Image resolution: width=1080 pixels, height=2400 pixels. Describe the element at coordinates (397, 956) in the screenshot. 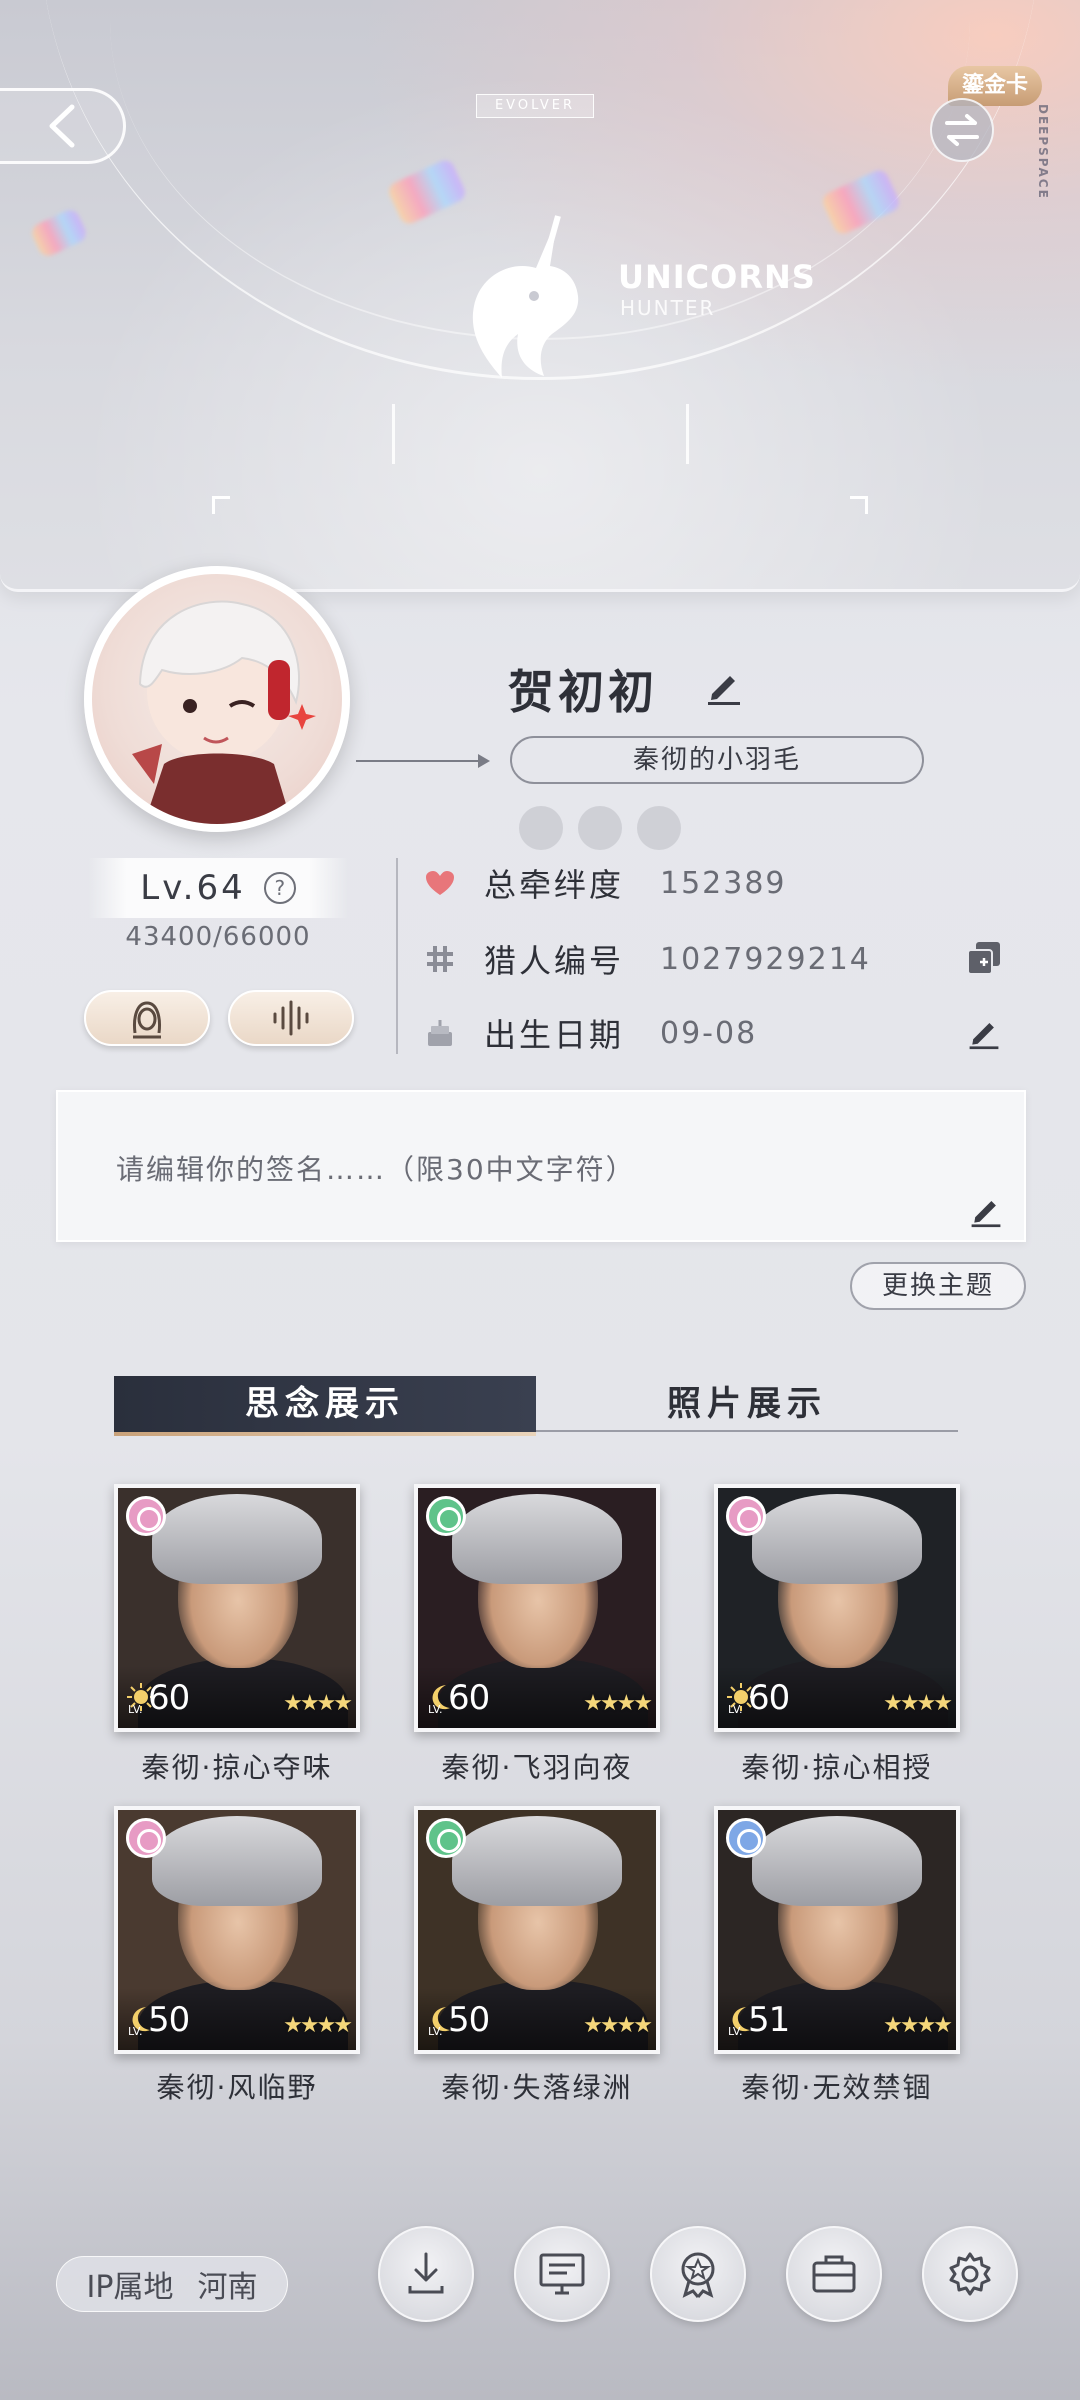

I see `stats-divider` at that location.